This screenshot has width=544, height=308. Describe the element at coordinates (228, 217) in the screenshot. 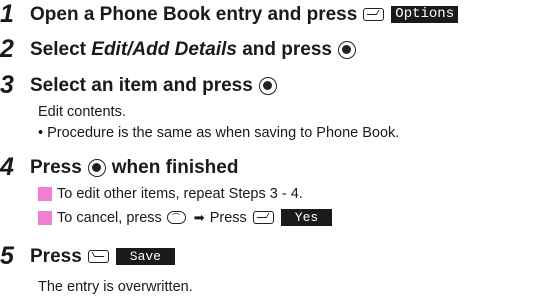

I see `note-text-press: Press` at that location.